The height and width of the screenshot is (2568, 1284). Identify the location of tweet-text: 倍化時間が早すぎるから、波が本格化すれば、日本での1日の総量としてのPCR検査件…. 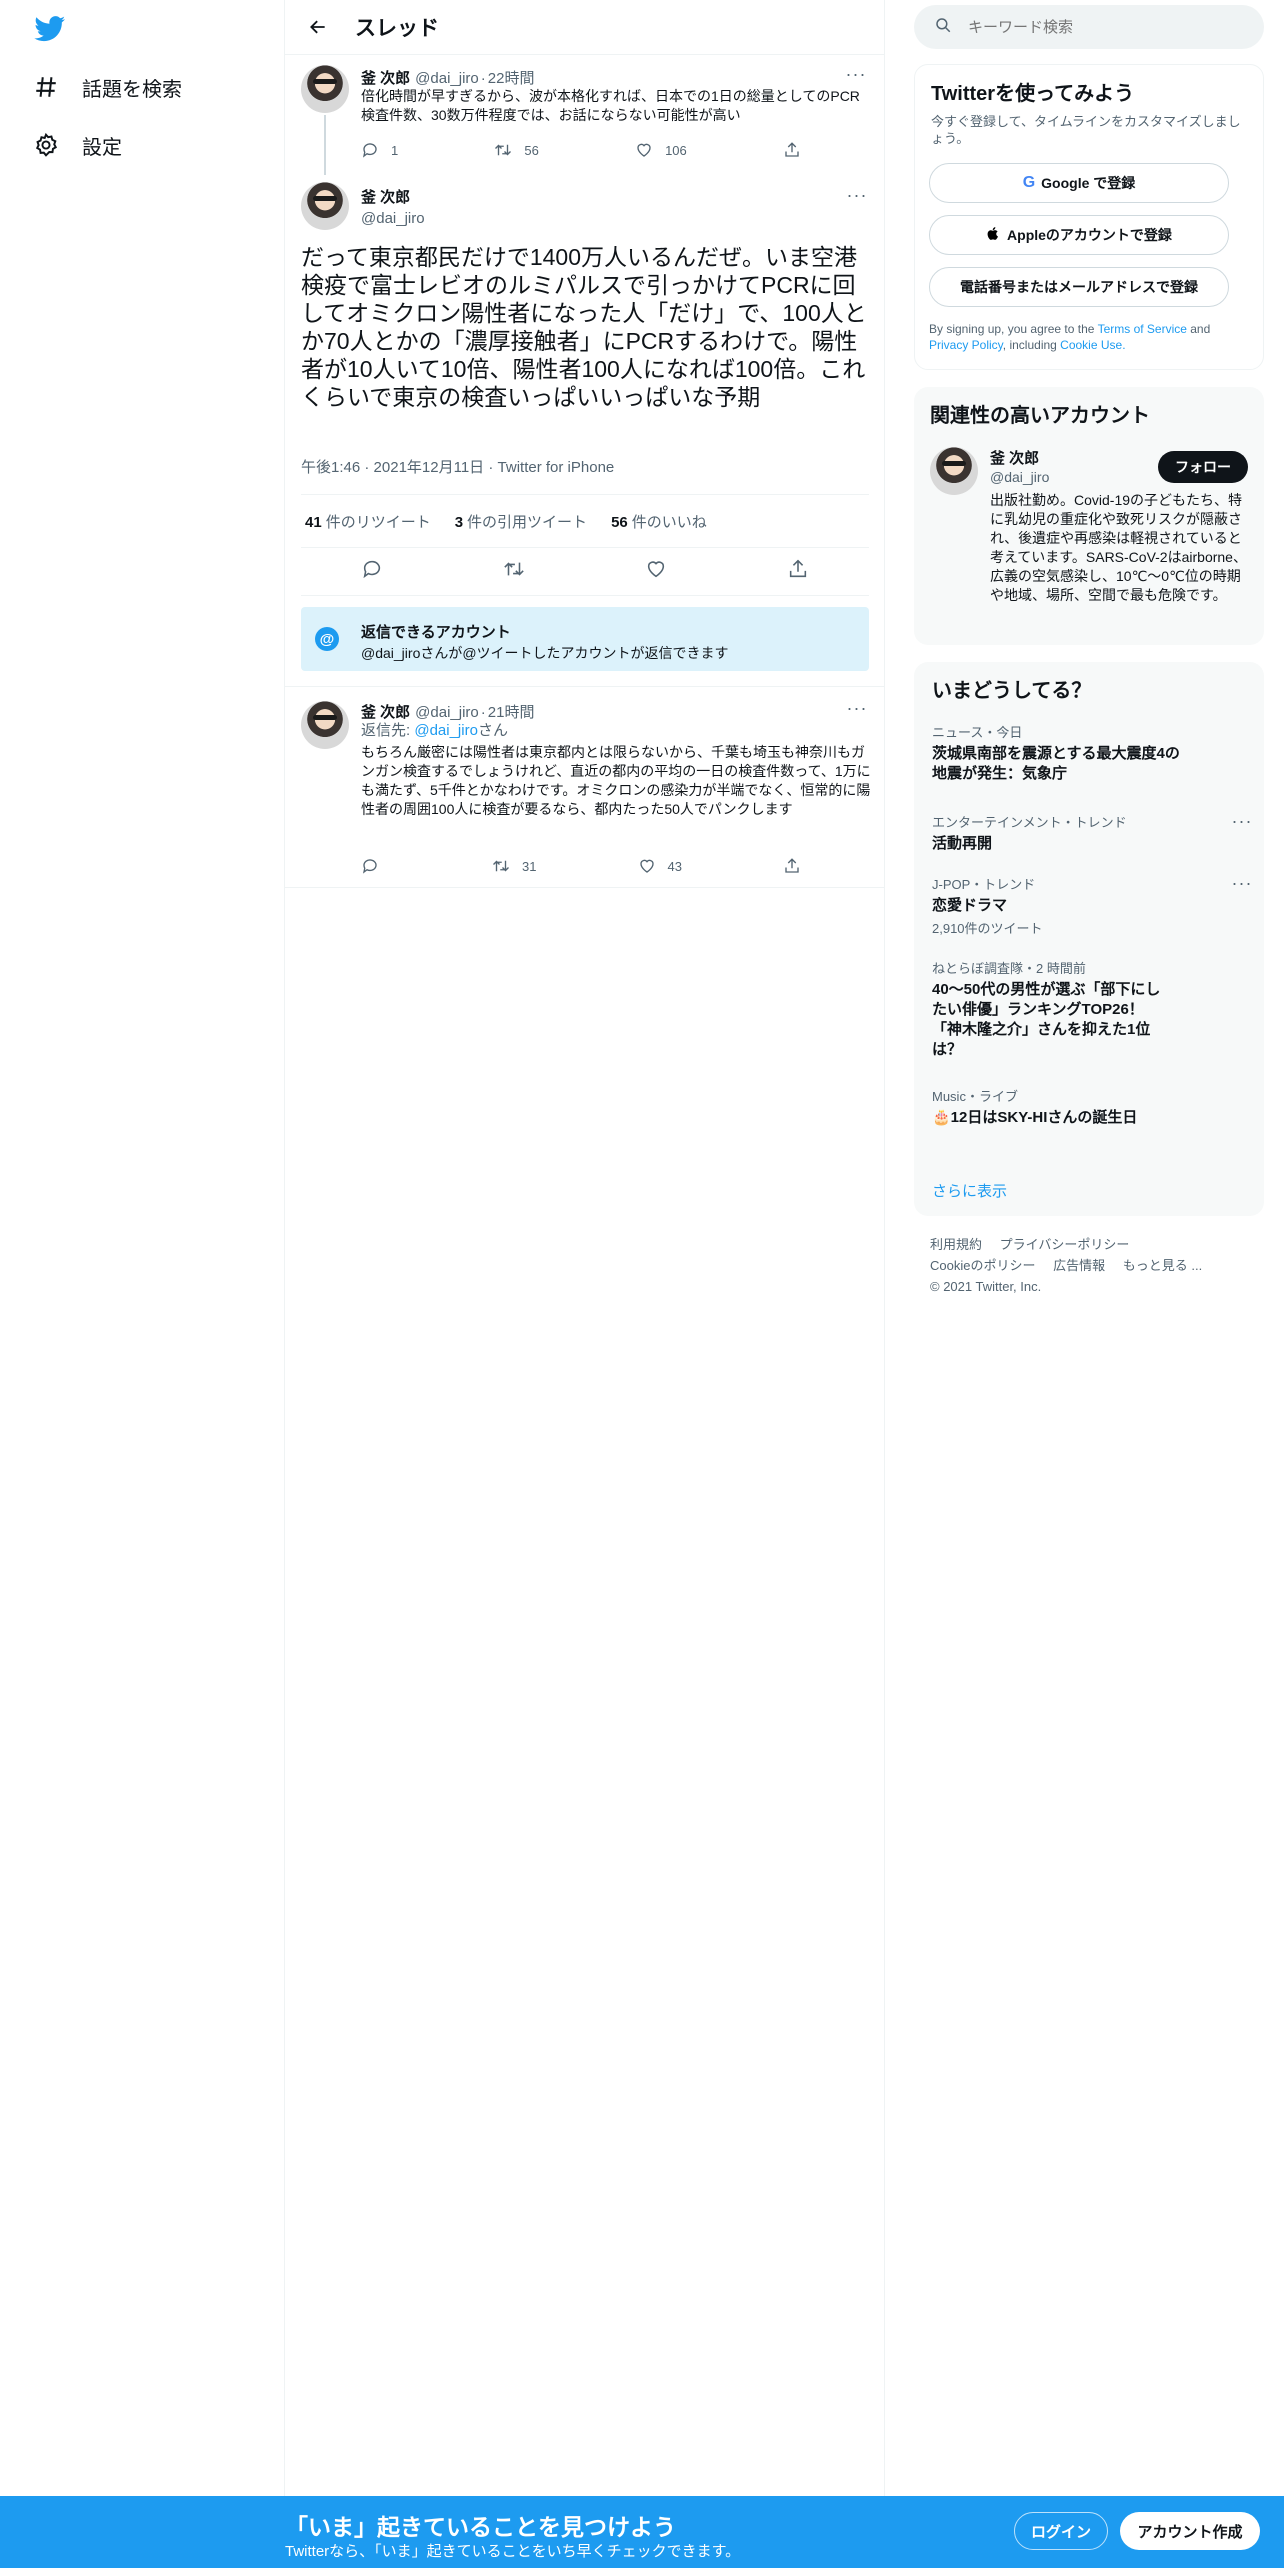
(610, 105).